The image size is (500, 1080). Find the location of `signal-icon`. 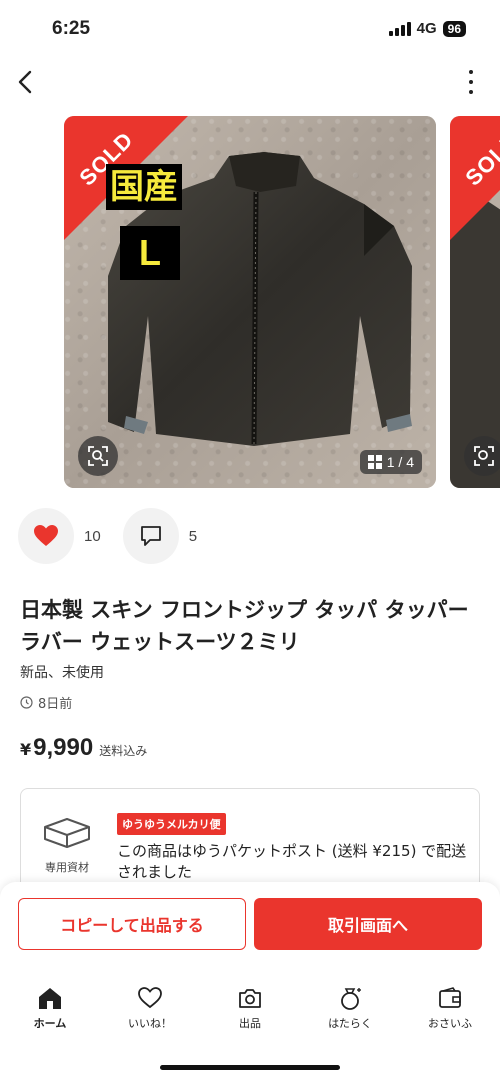

signal-icon is located at coordinates (399, 28).